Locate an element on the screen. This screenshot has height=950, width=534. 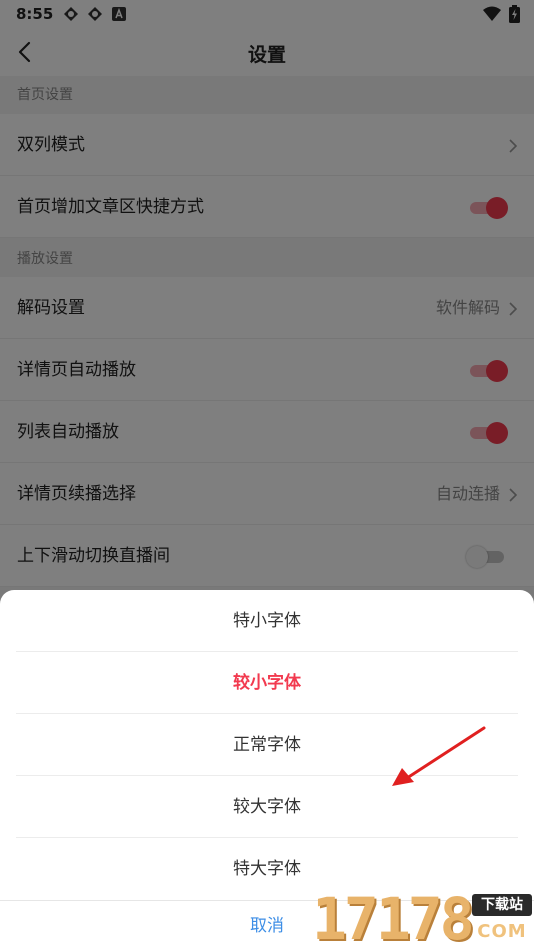
watermark-domain: COM is located at coordinates (502, 931).